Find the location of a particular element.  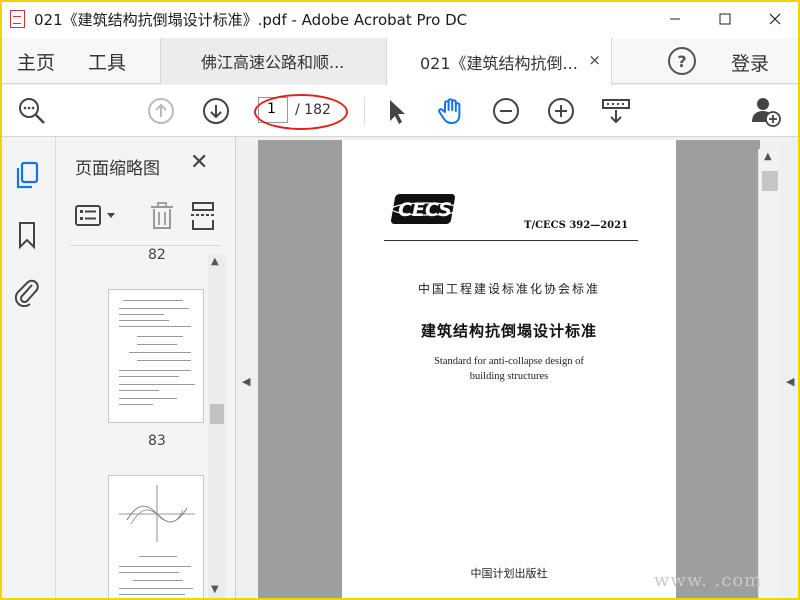

thumbnail-page-label: 83 is located at coordinates (157, 441).